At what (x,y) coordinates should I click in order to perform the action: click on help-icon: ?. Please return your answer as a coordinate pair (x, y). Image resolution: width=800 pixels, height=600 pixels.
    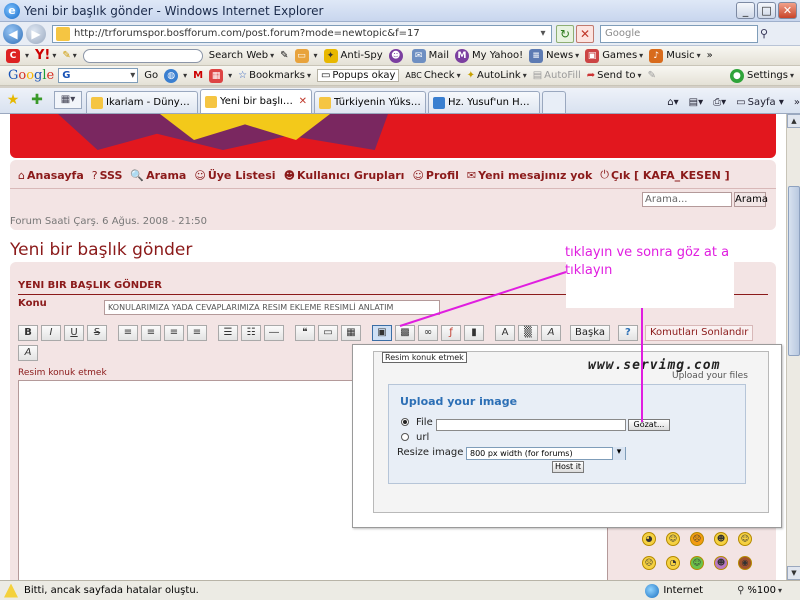
    Looking at the image, I should click on (627, 333).